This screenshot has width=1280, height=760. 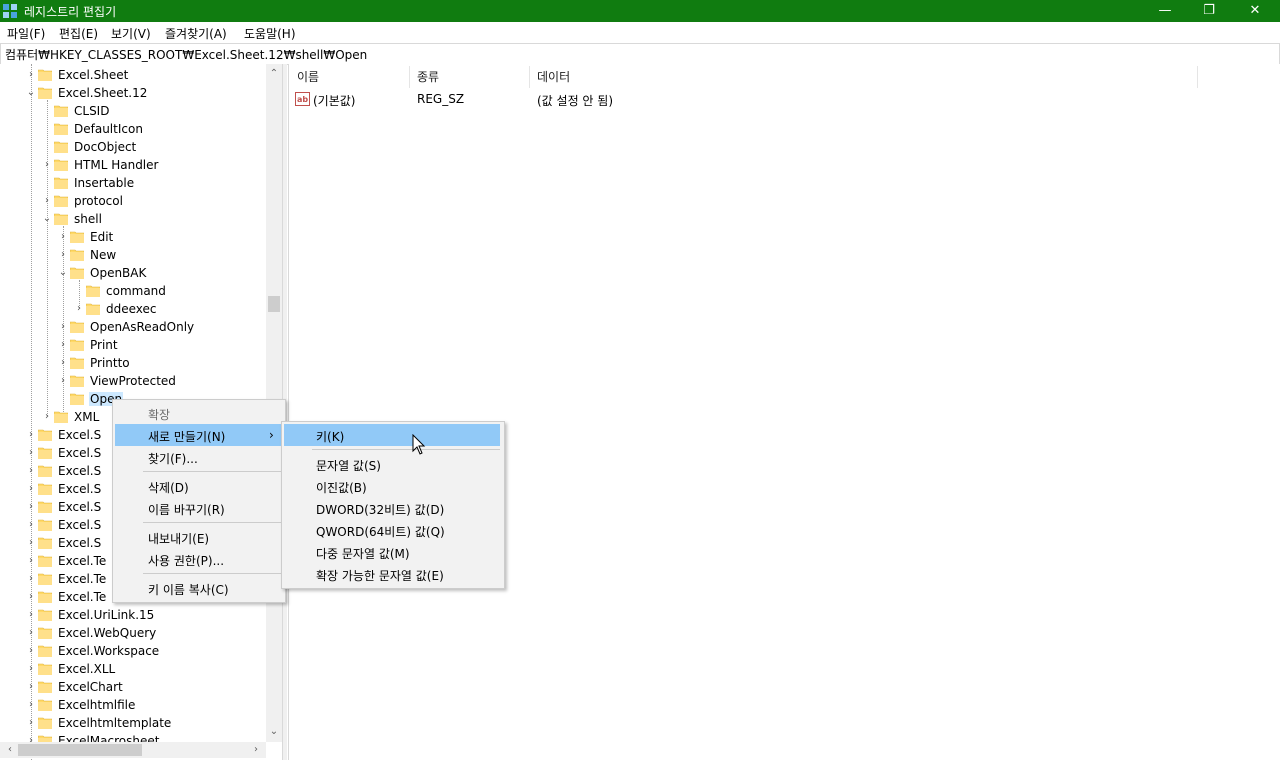 I want to click on column-divider, so click(x=529, y=77).